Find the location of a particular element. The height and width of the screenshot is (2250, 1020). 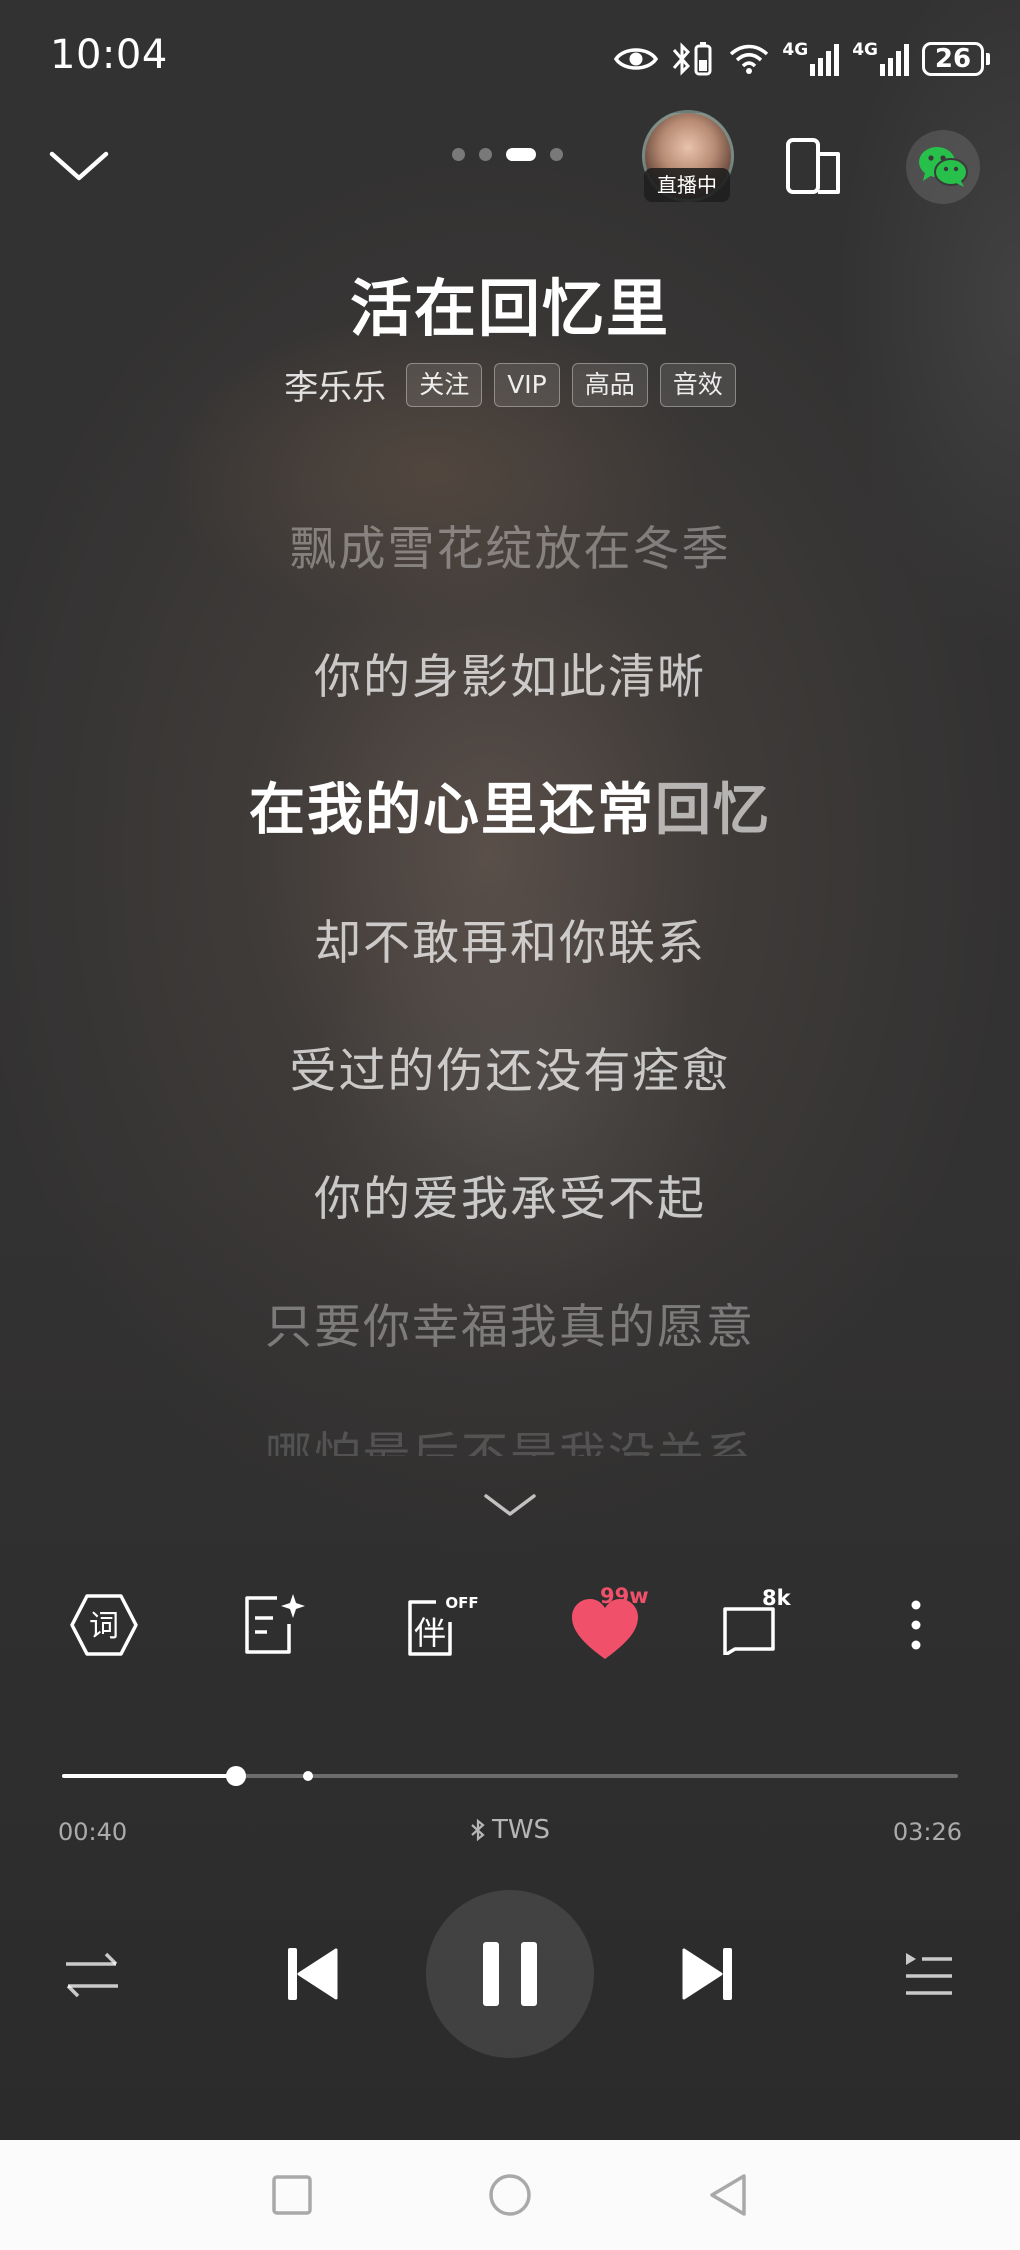

lyrics-hexagon-icon: 词 is located at coordinates (104, 1625).